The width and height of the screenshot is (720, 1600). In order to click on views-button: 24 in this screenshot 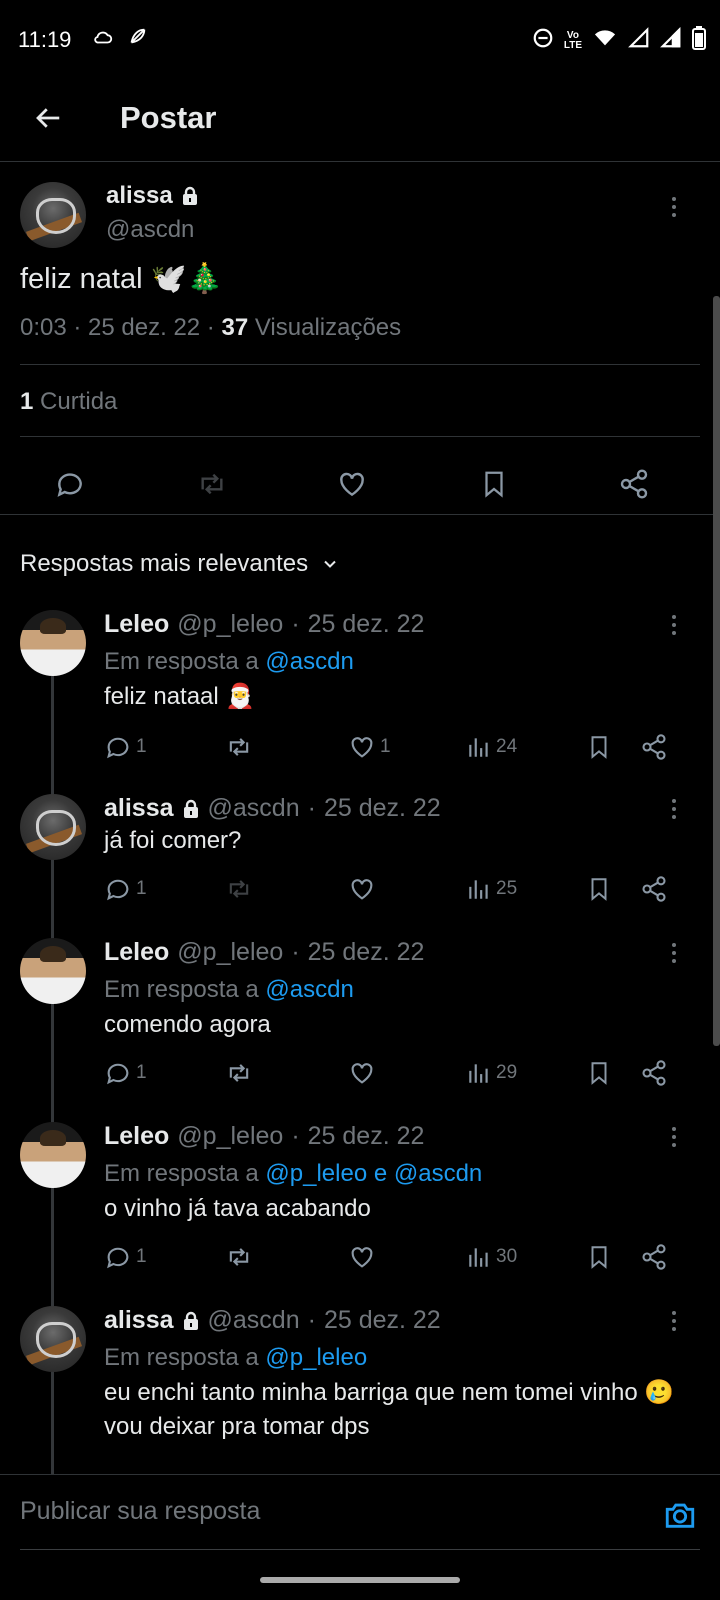, I will do `click(491, 747)`.